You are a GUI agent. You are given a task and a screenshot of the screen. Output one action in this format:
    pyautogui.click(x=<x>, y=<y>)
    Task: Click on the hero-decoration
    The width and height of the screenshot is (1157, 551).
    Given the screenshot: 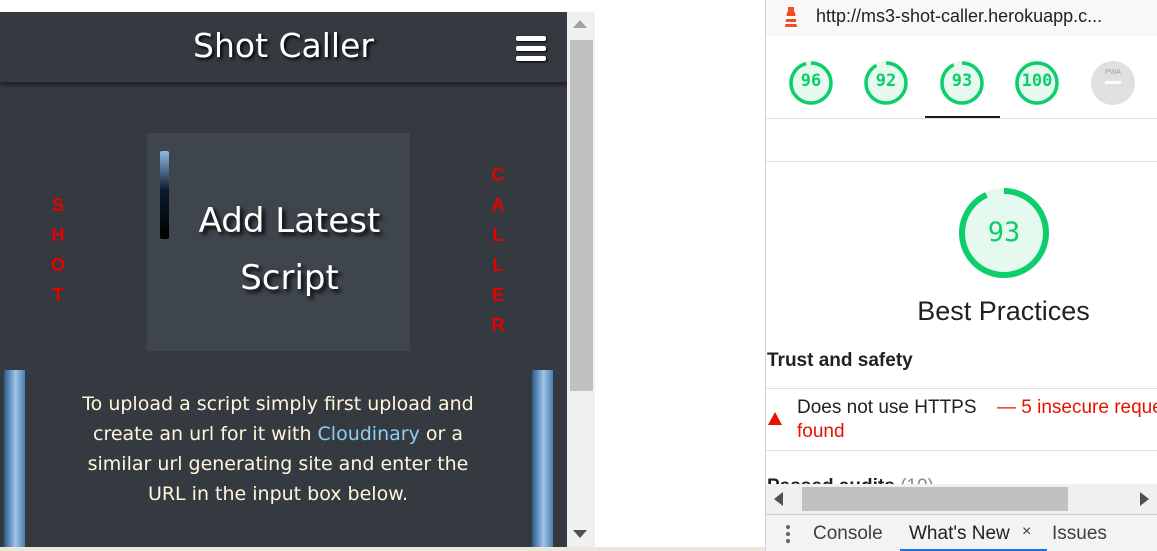 What is the action you would take?
    pyautogui.click(x=164, y=195)
    